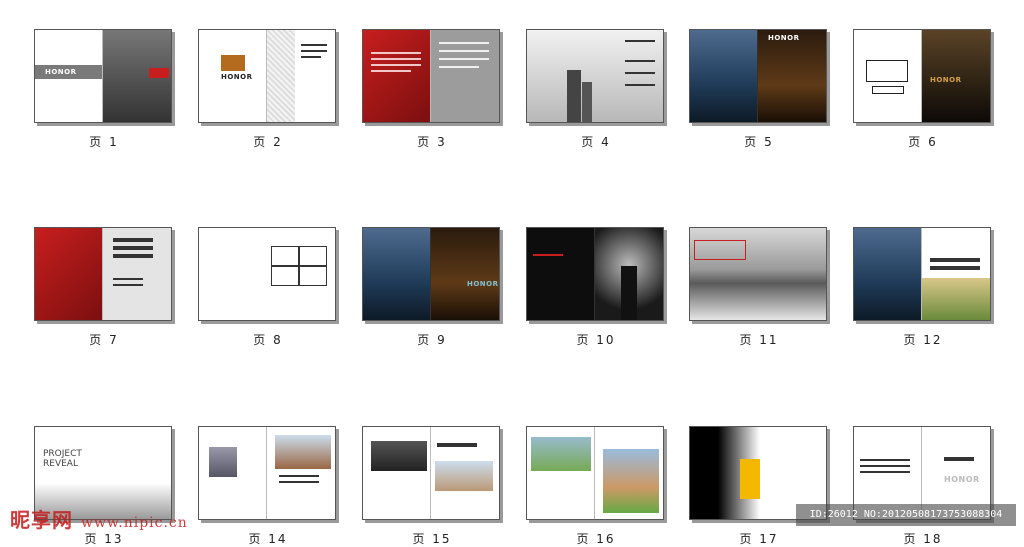 Image resolution: width=1024 pixels, height=547 pixels. Describe the element at coordinates (759, 340) in the screenshot. I see `page-label: 页 11` at that location.